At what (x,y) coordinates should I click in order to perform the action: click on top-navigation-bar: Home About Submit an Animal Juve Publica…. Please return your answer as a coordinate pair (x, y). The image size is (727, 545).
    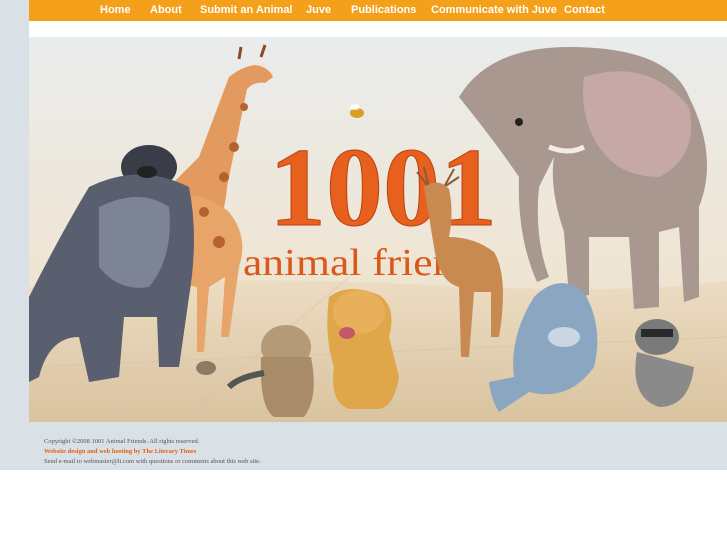
    Looking at the image, I should click on (378, 10).